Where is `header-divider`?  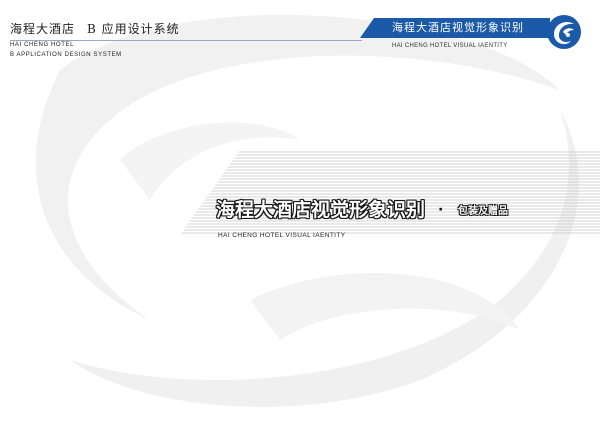 header-divider is located at coordinates (186, 40).